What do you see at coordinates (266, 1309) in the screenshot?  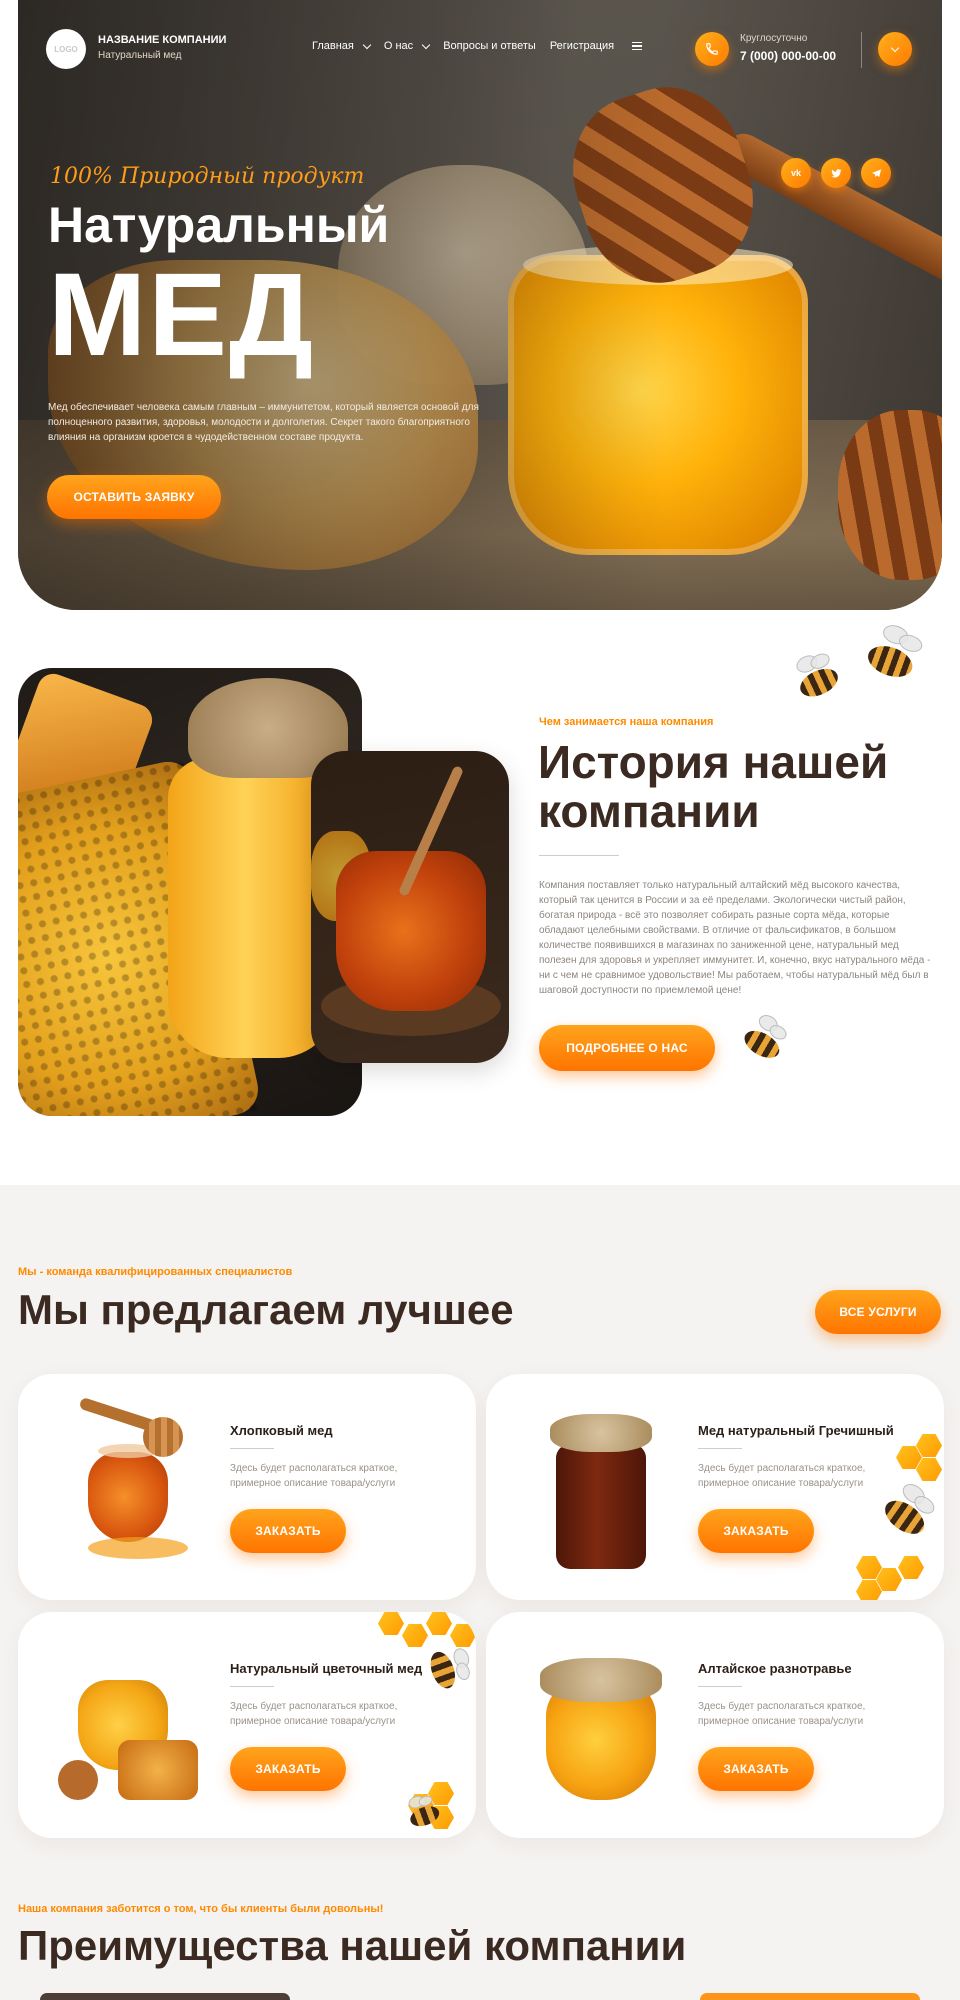 I see `services-title: Мы предлагаем лучшее` at bounding box center [266, 1309].